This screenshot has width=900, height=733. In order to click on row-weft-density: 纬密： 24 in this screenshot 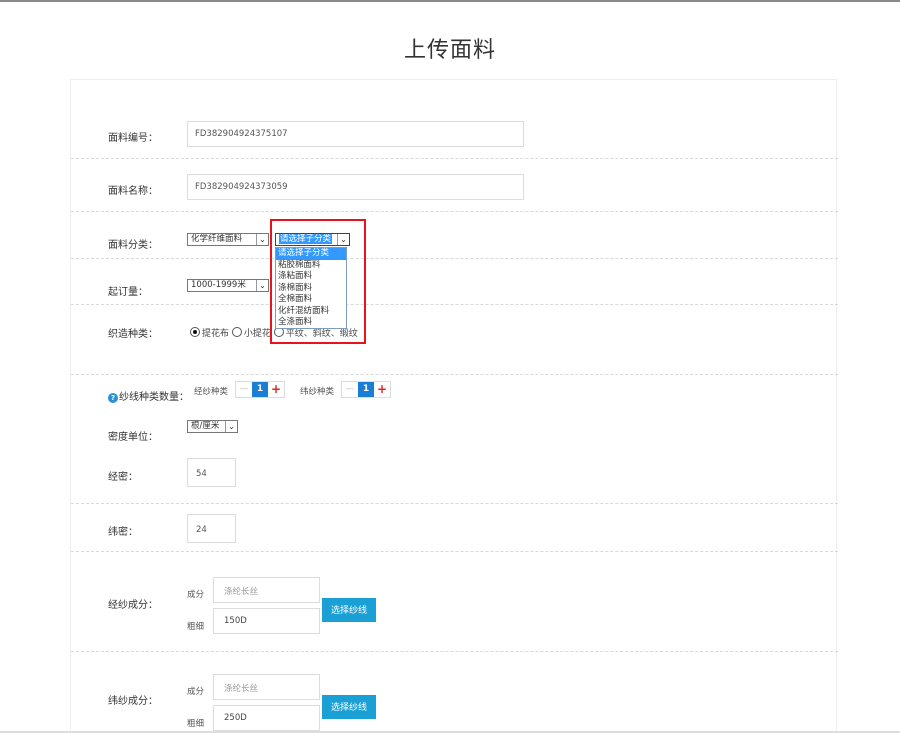, I will do `click(454, 528)`.